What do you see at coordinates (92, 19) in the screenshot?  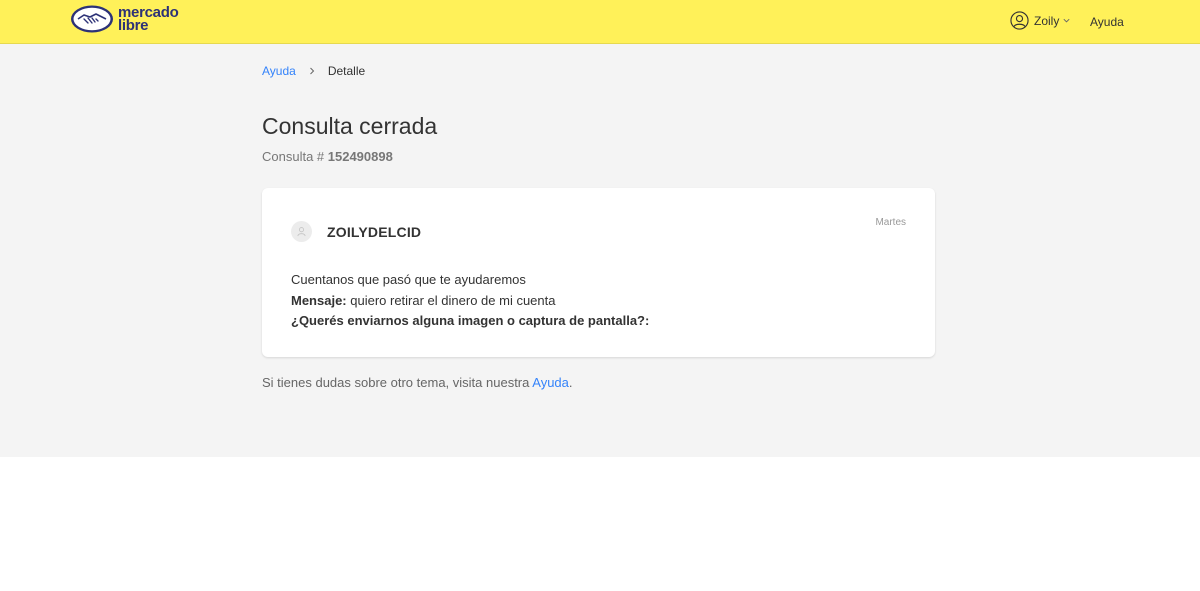 I see `handshake-logo-icon` at bounding box center [92, 19].